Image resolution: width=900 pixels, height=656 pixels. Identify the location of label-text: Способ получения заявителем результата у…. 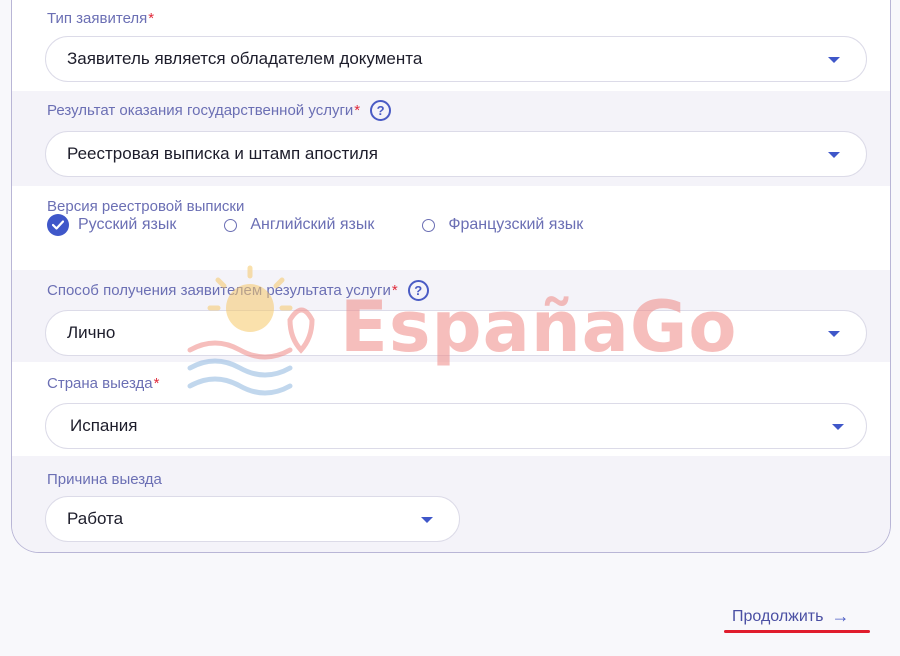
(219, 290).